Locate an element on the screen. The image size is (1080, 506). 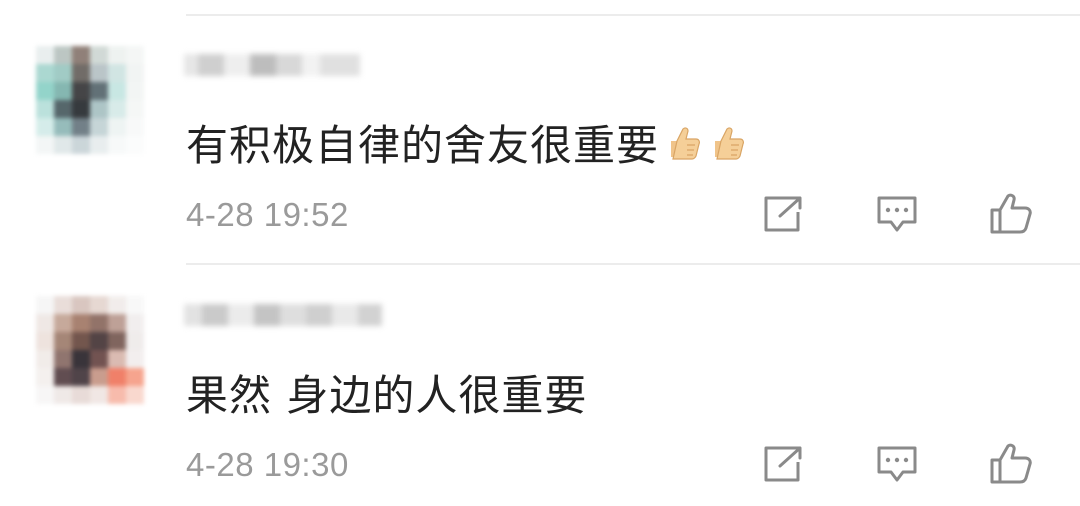
comment-text: 果然 身边的人很重要 is located at coordinates (386, 392).